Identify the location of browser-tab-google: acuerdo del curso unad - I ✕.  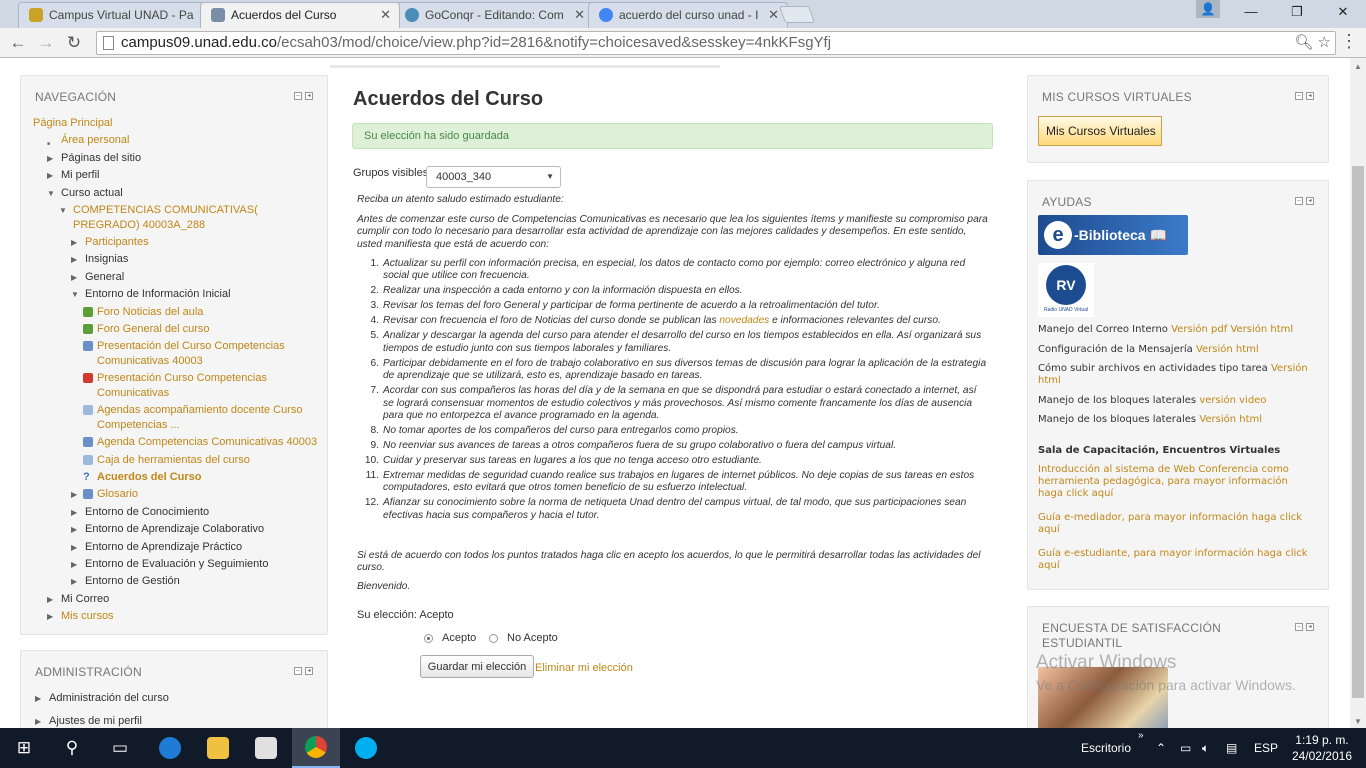
(688, 15).